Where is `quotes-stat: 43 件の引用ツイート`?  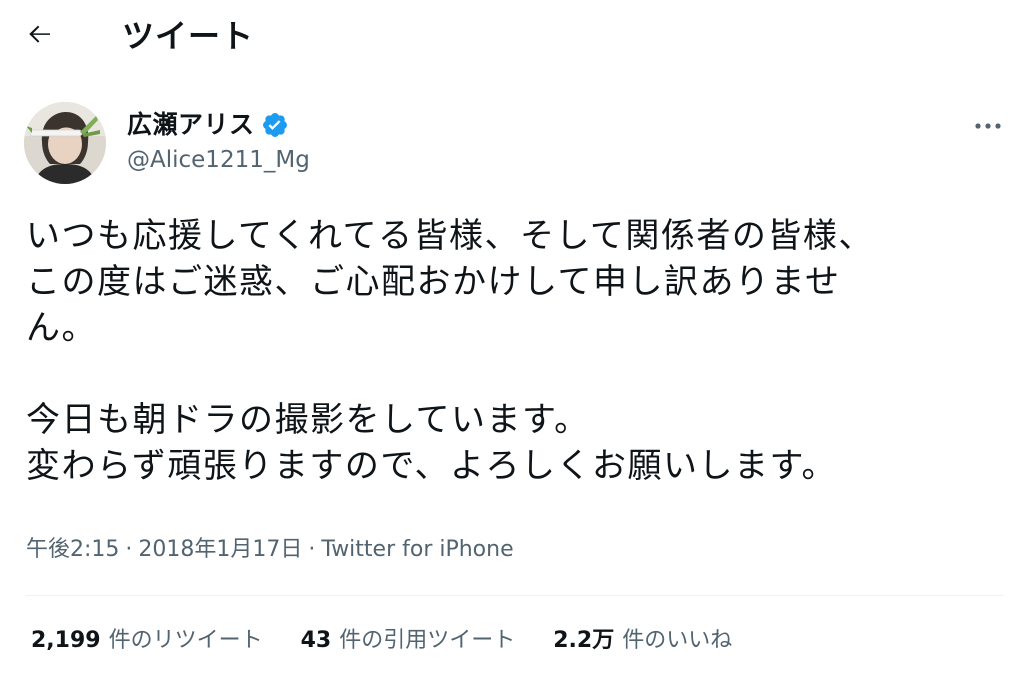
quotes-stat: 43 件の引用ツイート is located at coordinates (408, 641).